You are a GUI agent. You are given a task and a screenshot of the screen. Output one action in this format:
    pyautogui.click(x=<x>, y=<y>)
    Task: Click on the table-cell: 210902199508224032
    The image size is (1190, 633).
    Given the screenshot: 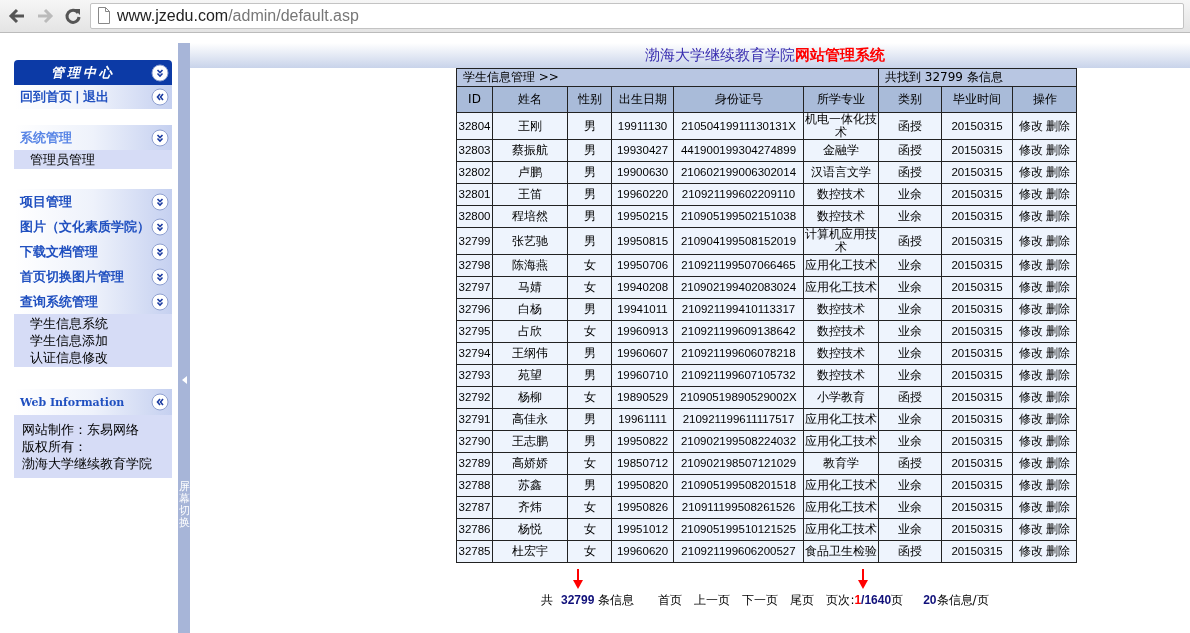 What is the action you would take?
    pyautogui.click(x=738, y=441)
    